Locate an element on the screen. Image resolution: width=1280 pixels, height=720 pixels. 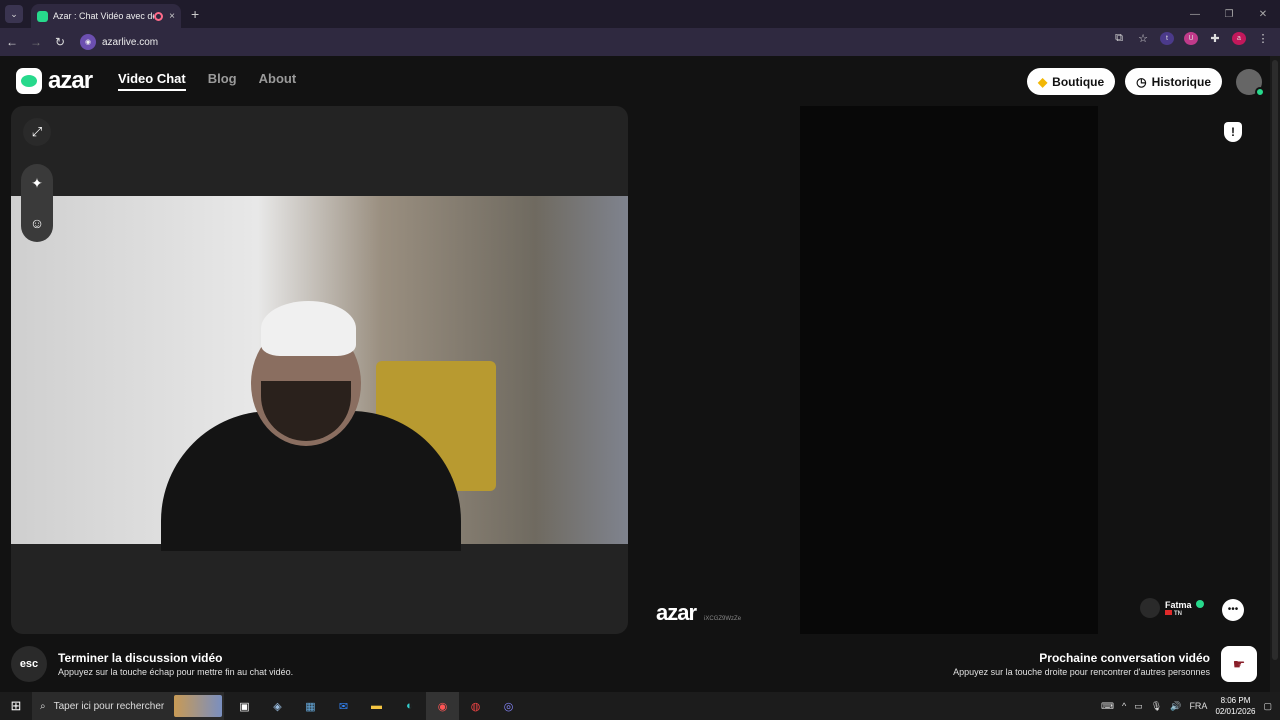
browser-tab-azar: Azar : Chat Vidéo avec de n × is located at coordinates (106, 16).